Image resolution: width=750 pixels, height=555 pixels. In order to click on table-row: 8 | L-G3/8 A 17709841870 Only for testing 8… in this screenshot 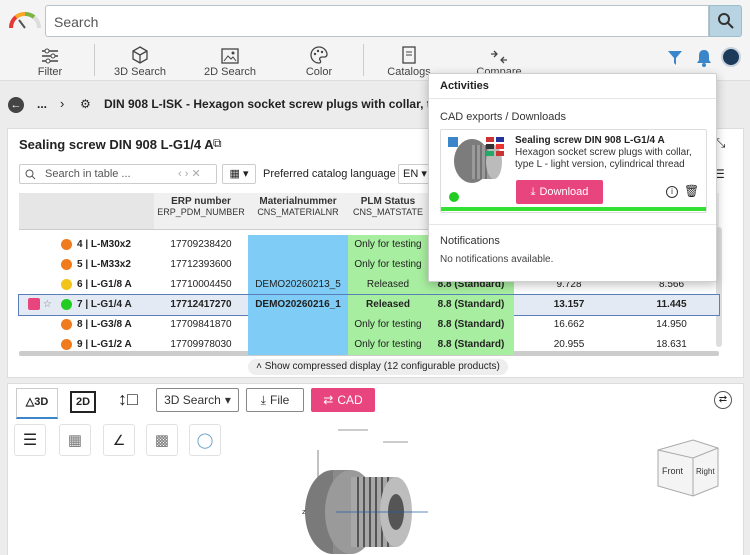, I will do `click(369, 325)`.